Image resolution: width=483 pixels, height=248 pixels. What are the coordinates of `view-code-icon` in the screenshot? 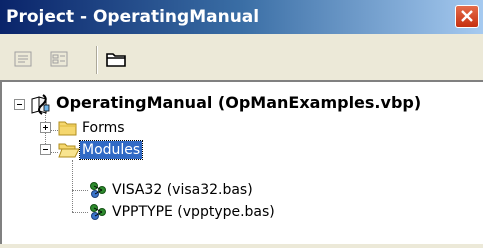 It's located at (23, 59).